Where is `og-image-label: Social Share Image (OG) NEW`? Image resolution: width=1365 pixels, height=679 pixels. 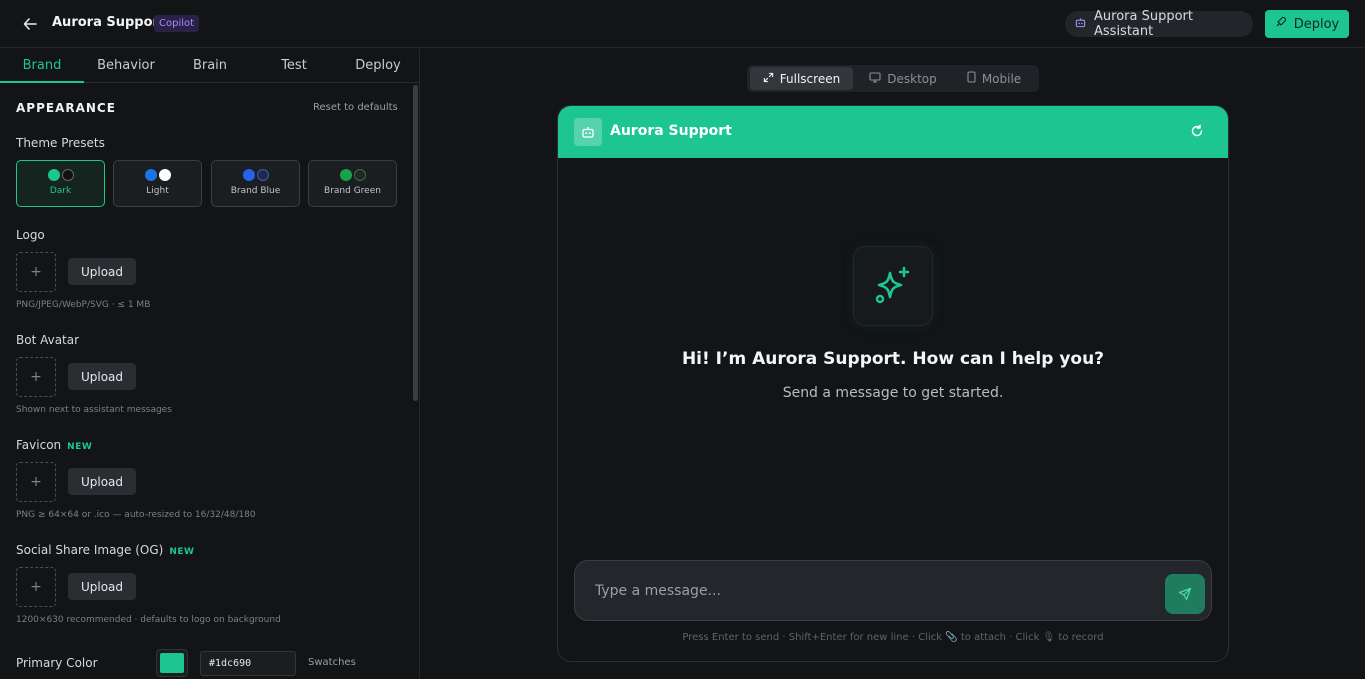 og-image-label: Social Share Image (OG) NEW is located at coordinates (105, 550).